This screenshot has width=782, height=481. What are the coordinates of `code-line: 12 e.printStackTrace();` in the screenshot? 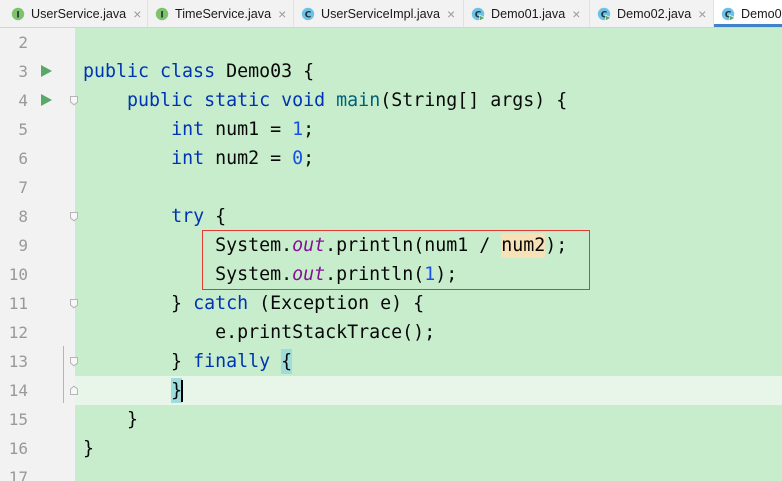 It's located at (391, 332).